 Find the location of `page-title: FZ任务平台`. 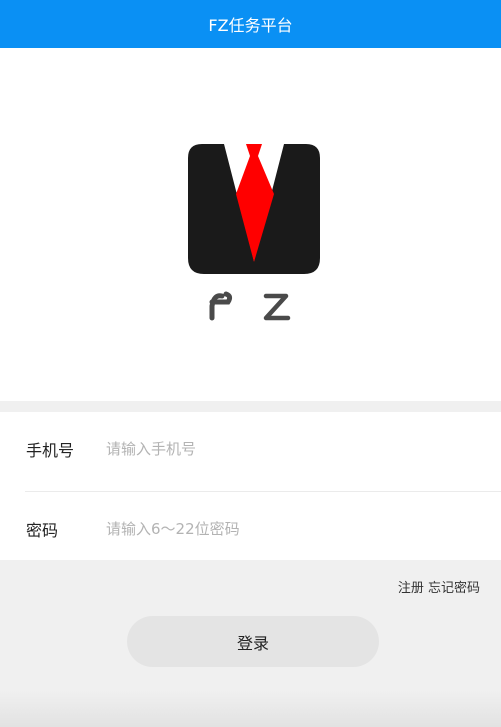

page-title: FZ任务平台 is located at coordinates (250, 25).